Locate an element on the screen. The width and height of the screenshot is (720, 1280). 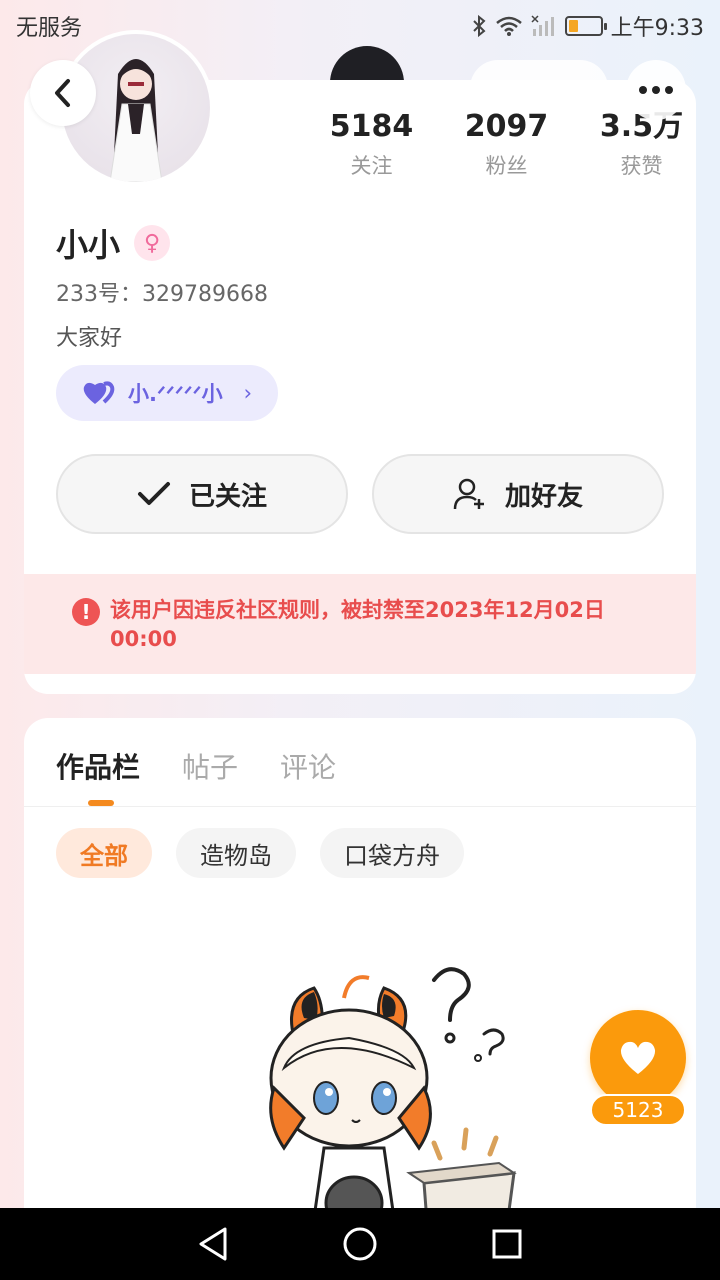
stat-value: 2097 is located at coordinates (506, 126).